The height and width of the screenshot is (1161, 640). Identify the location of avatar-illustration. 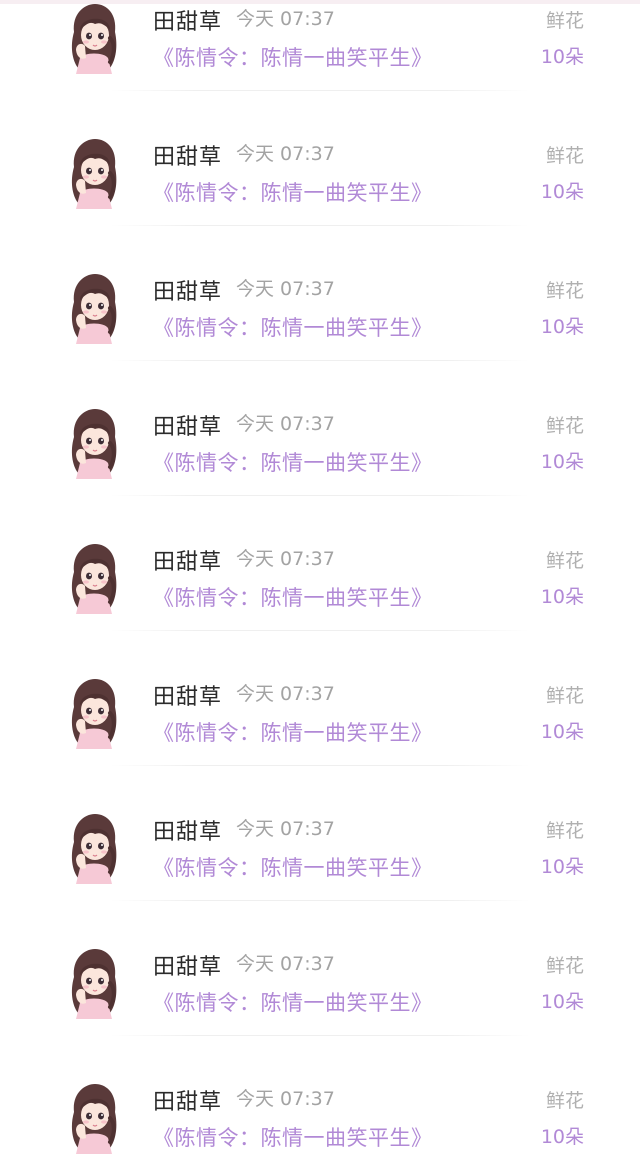
(94, 1119).